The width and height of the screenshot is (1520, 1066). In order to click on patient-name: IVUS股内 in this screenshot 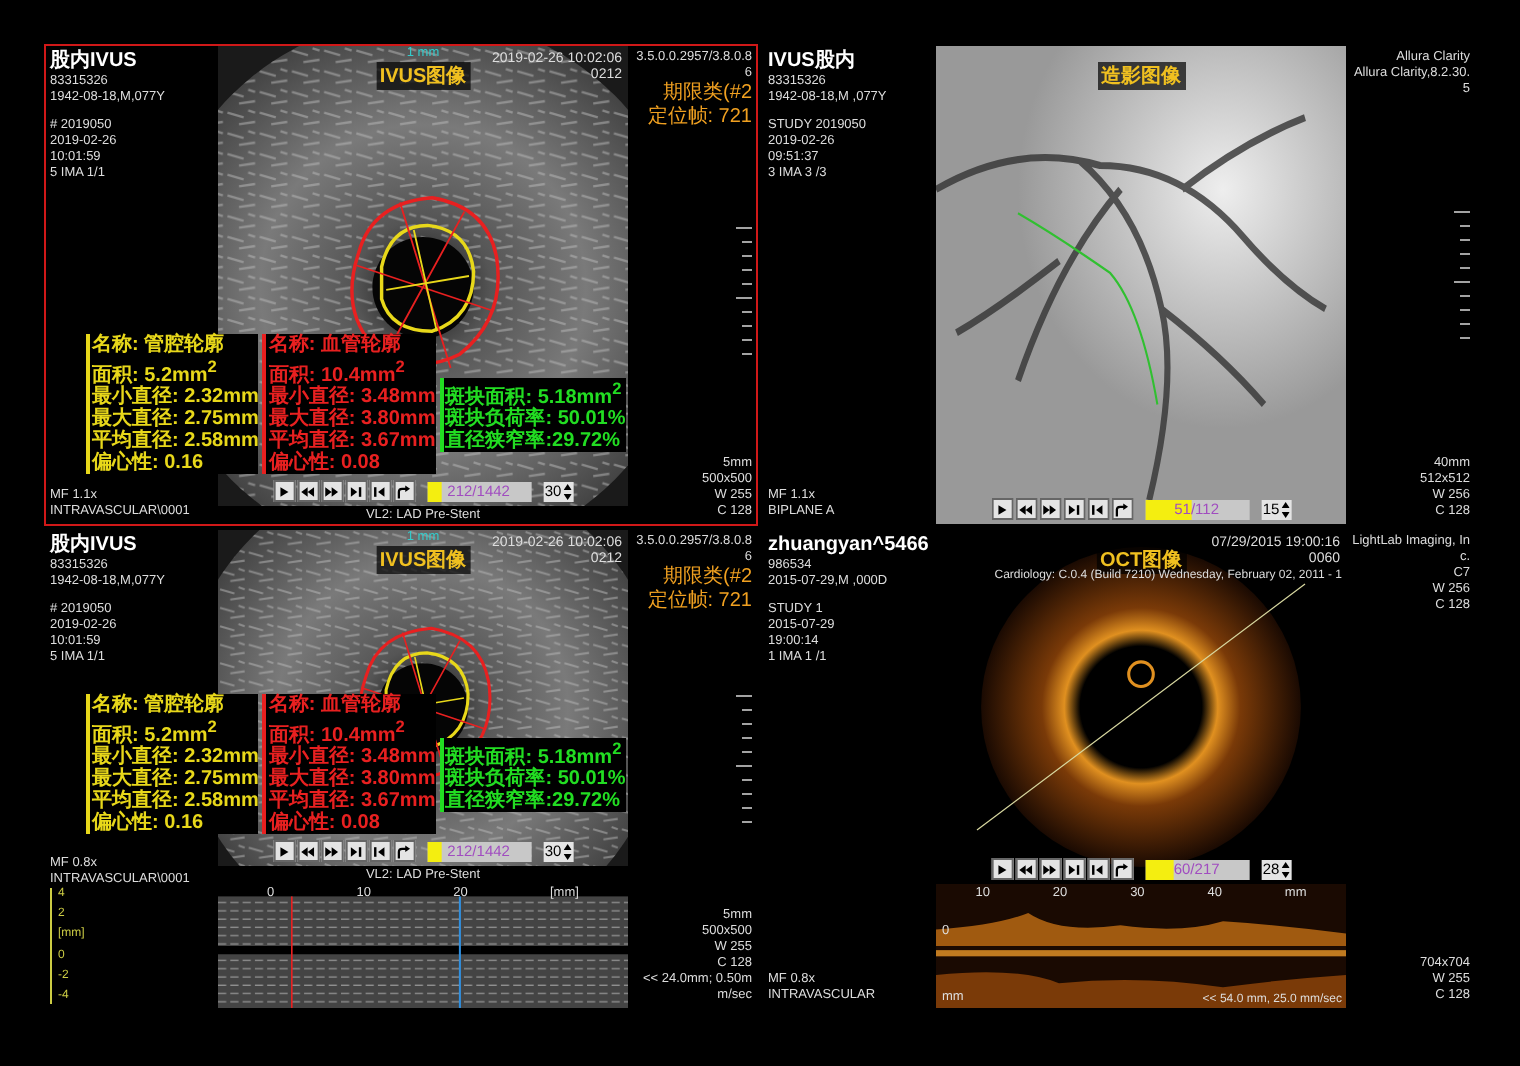, I will do `click(812, 62)`.